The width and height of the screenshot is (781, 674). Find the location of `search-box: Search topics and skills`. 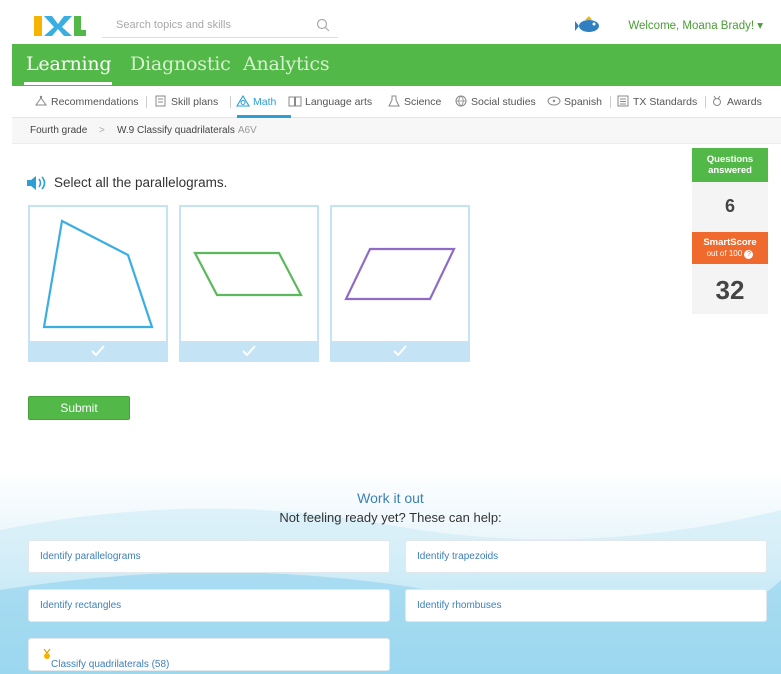

search-box: Search topics and skills is located at coordinates (220, 27).